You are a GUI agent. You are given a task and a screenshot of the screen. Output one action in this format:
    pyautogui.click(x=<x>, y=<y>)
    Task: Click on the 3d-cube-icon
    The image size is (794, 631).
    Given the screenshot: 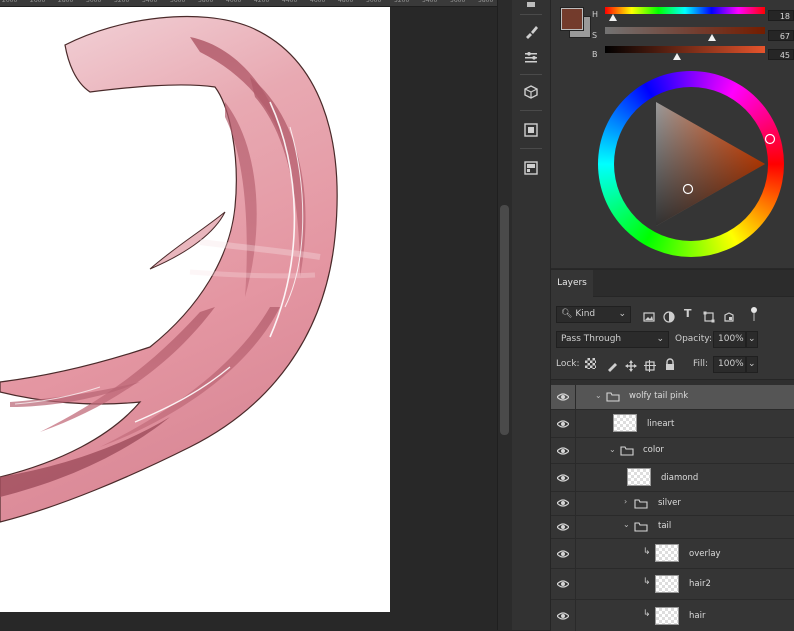 What is the action you would take?
    pyautogui.click(x=531, y=92)
    